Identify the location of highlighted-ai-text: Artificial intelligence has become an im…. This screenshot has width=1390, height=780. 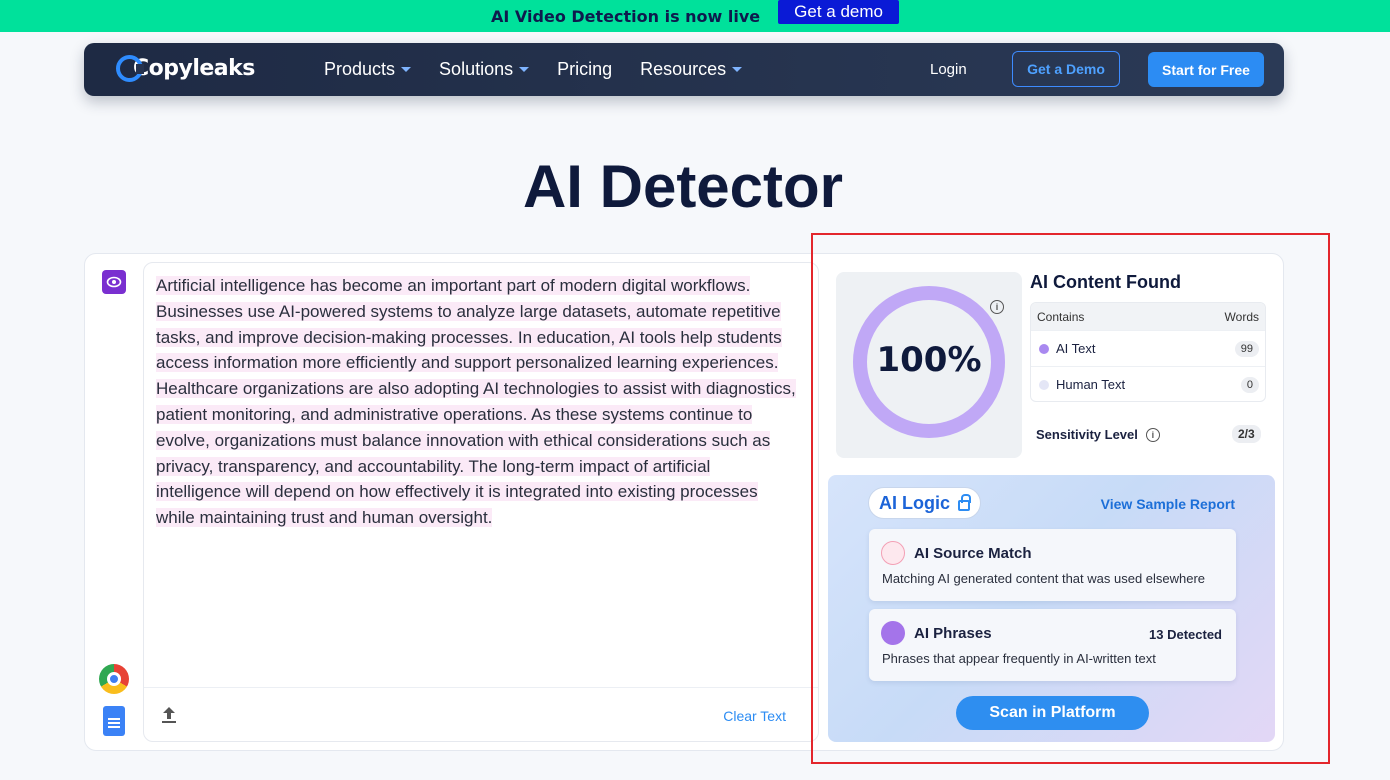
(476, 402).